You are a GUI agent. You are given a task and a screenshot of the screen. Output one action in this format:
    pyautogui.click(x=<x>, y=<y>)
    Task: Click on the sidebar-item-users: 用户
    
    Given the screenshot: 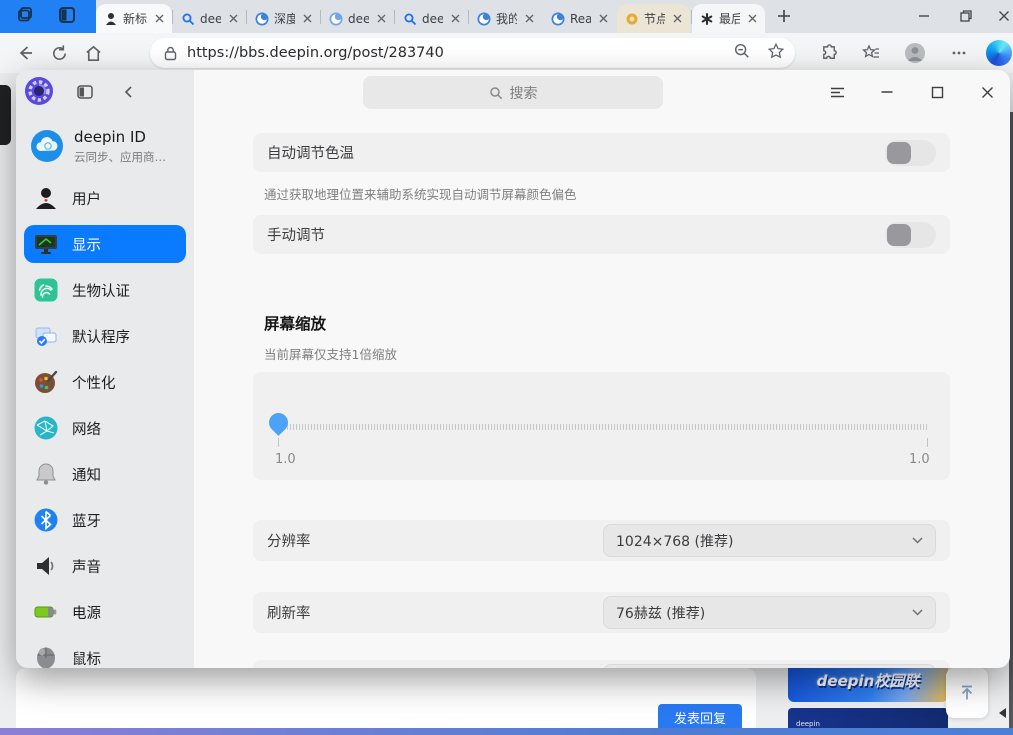 What is the action you would take?
    pyautogui.click(x=105, y=198)
    